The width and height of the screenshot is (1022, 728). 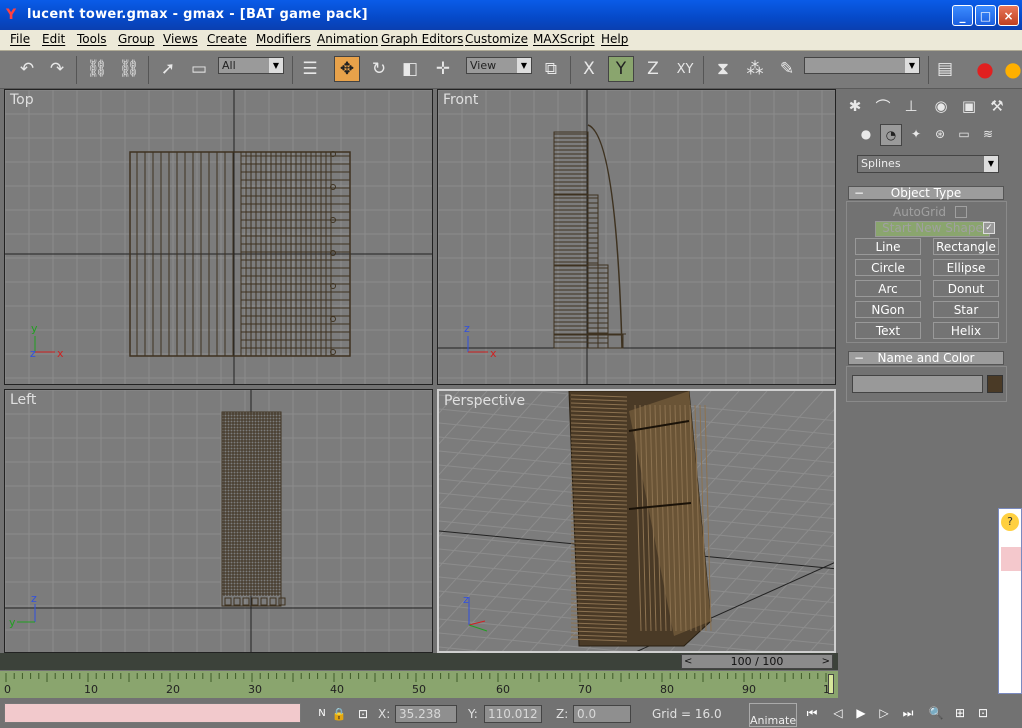 I want to click on use-pivot-point-icon: ⧉, so click(x=551, y=69).